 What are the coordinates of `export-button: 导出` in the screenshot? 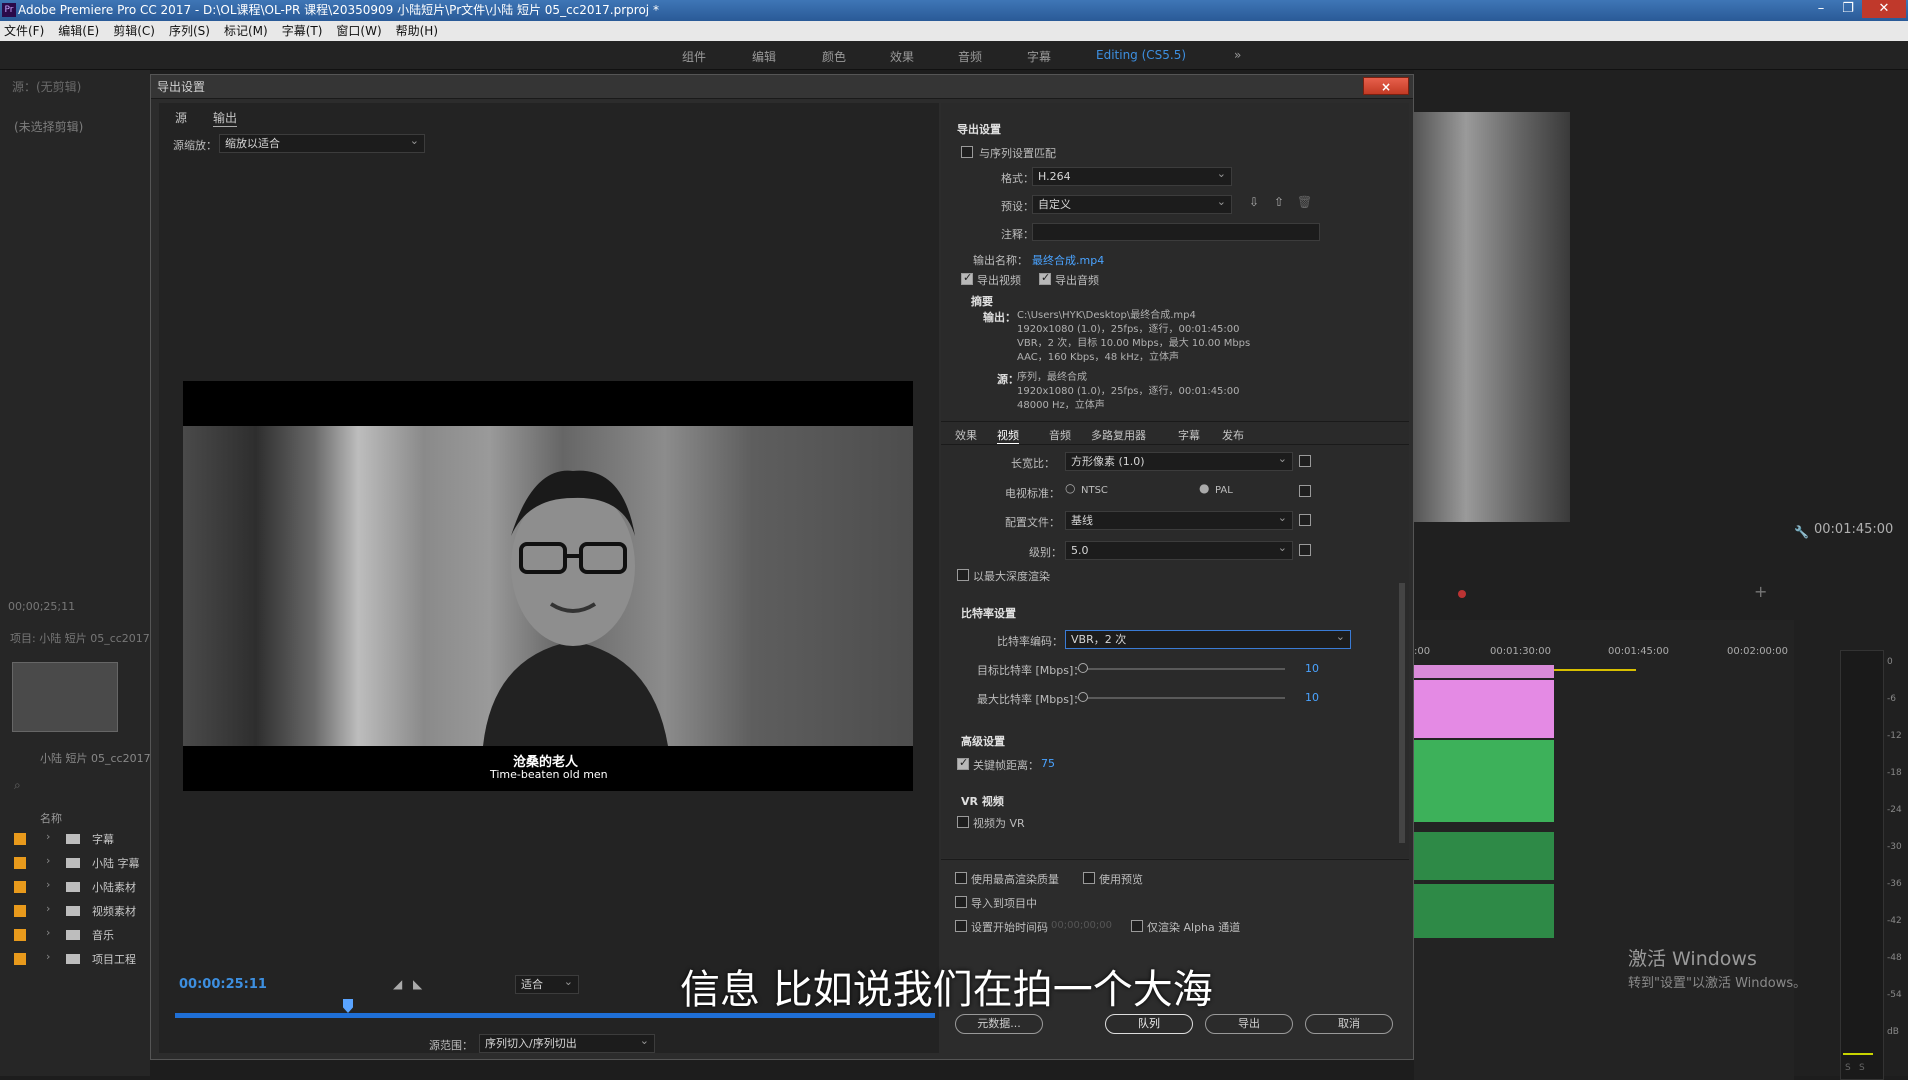 It's located at (1249, 1024).